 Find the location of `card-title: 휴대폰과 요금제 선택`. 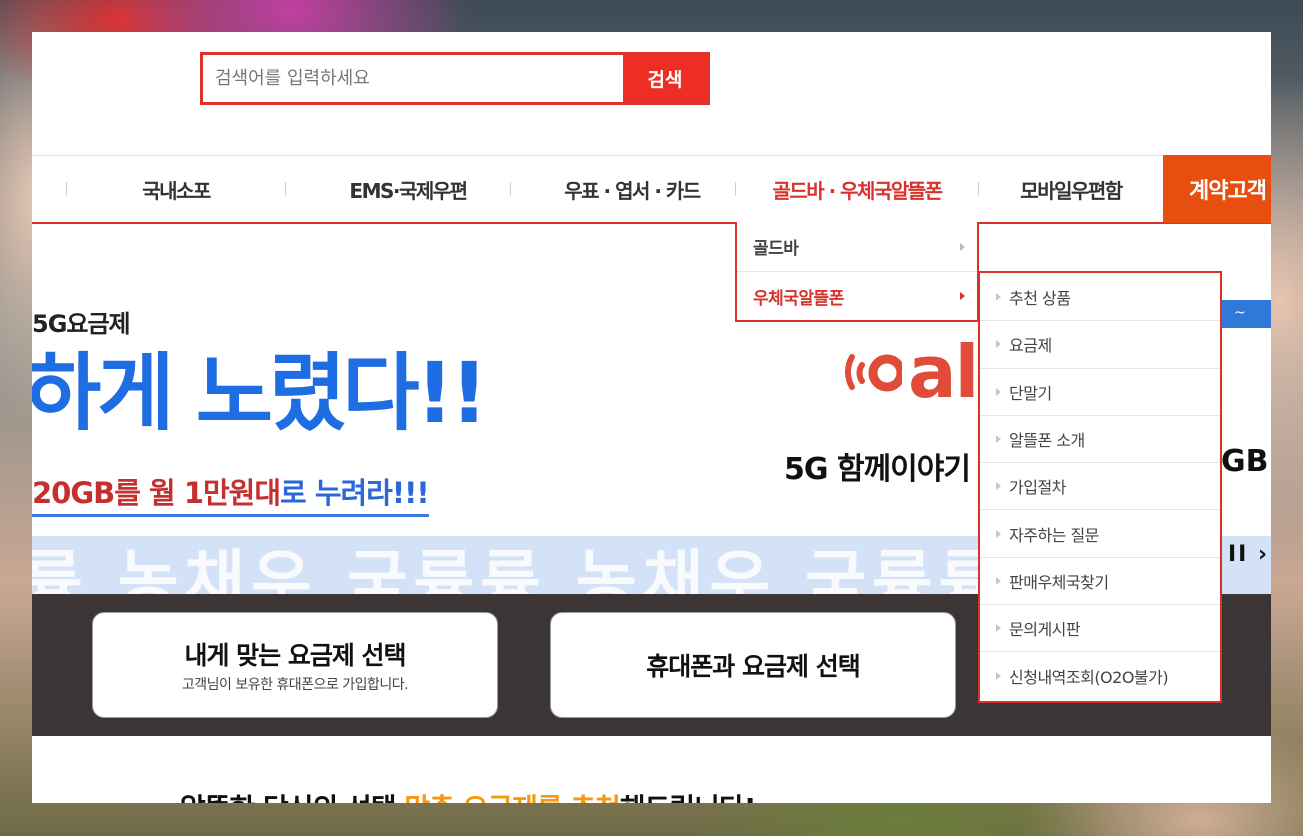

card-title: 휴대폰과 요금제 선택 is located at coordinates (753, 666).